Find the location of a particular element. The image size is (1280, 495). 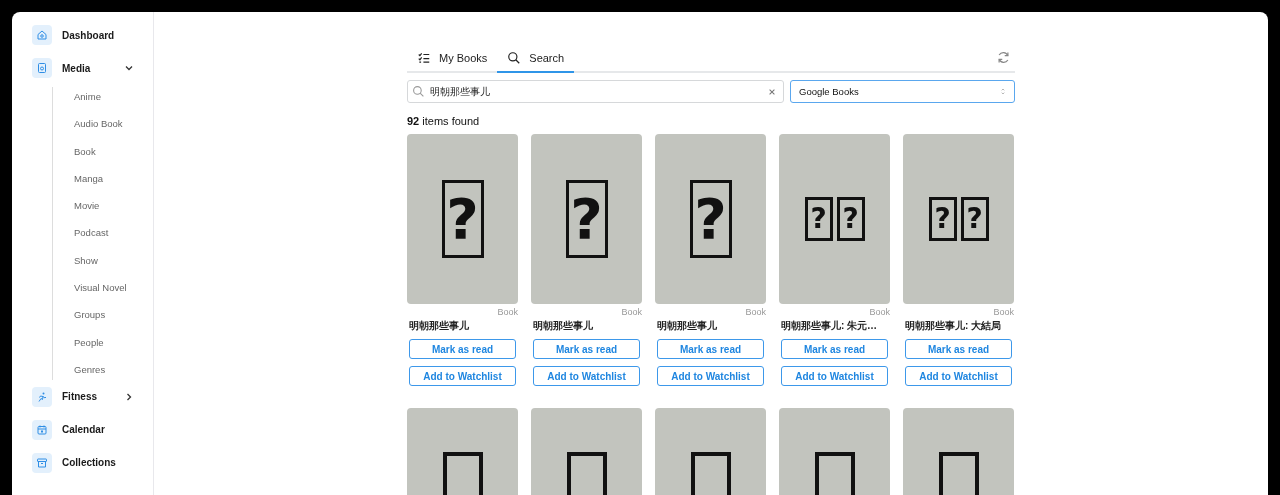

result-count: 92 items found is located at coordinates (444, 121).